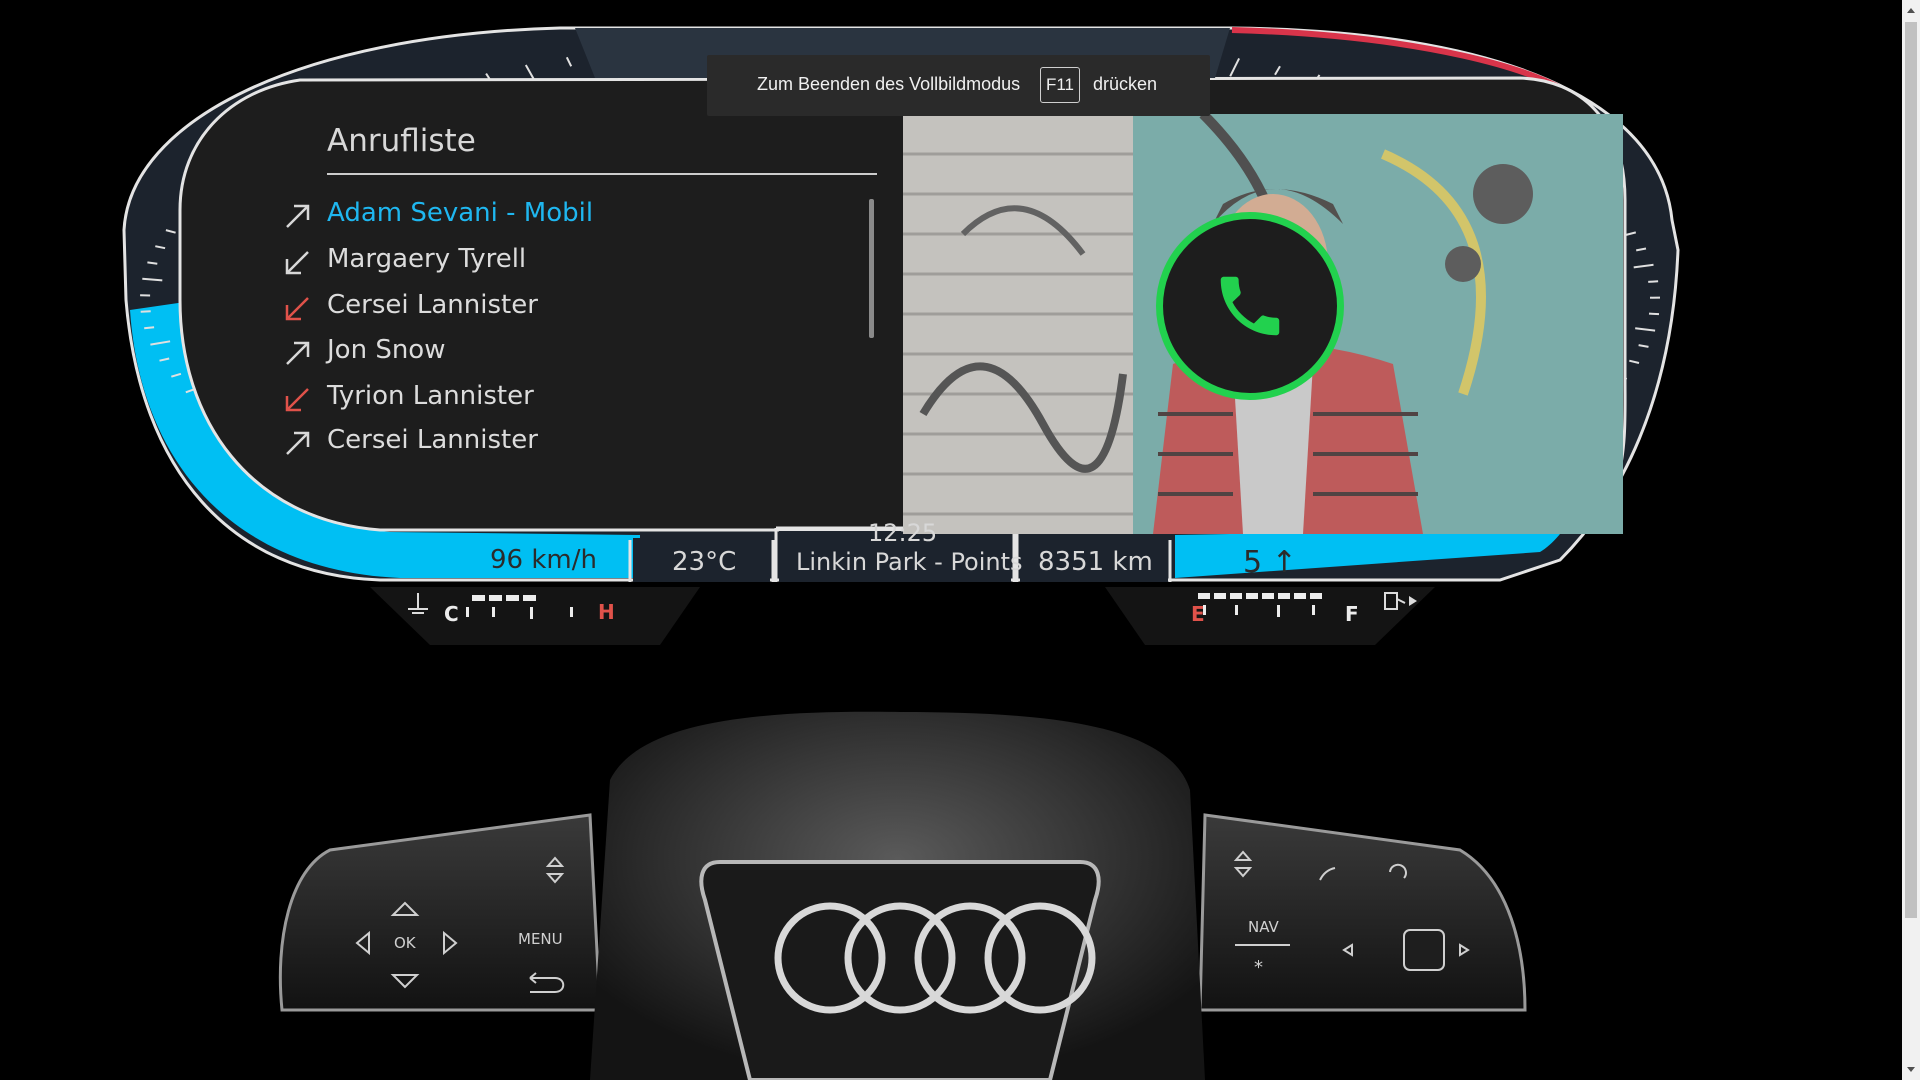 The height and width of the screenshot is (1080, 1920). Describe the element at coordinates (1258, 967) in the screenshot. I see `voice-asterisk-icon: *` at that location.